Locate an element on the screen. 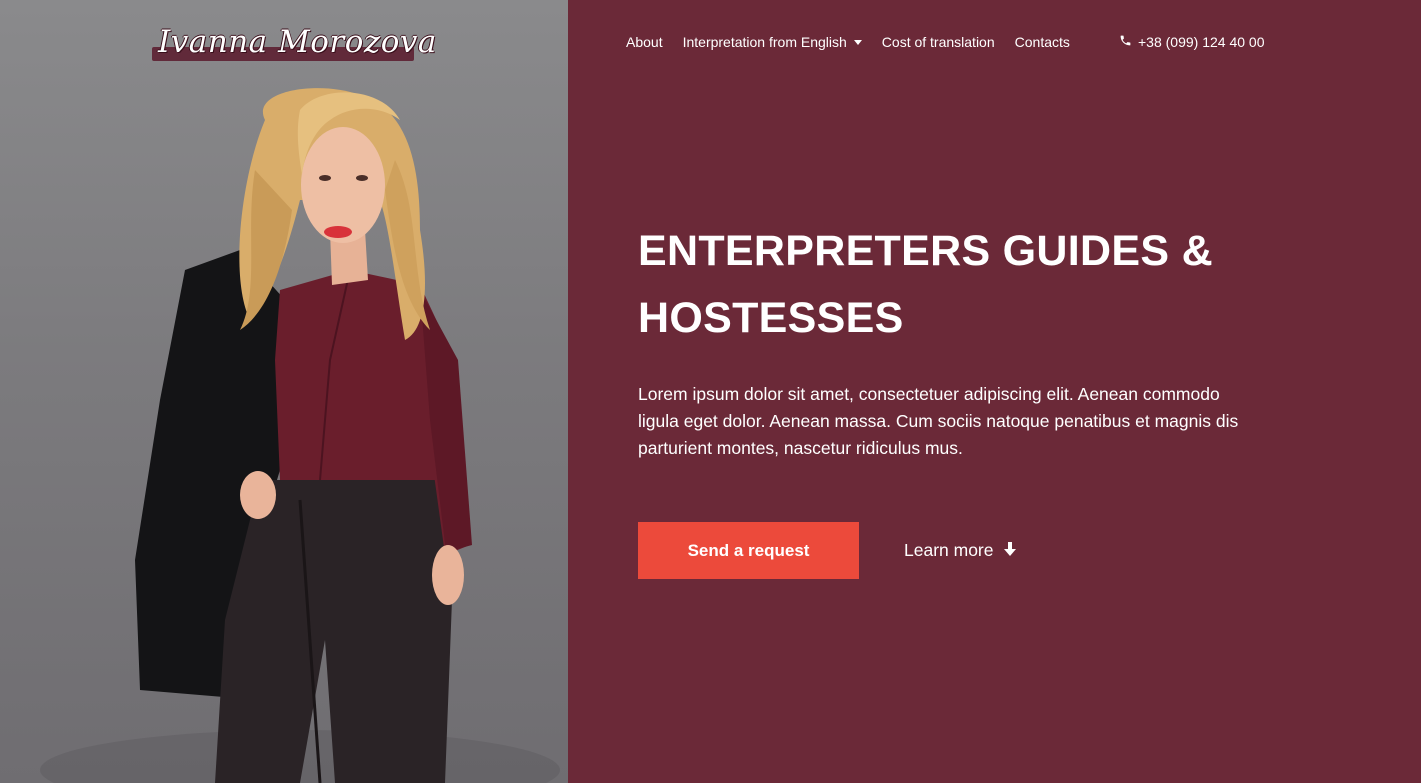 The image size is (1421, 783). nav-item-label: Contacts is located at coordinates (1042, 42).